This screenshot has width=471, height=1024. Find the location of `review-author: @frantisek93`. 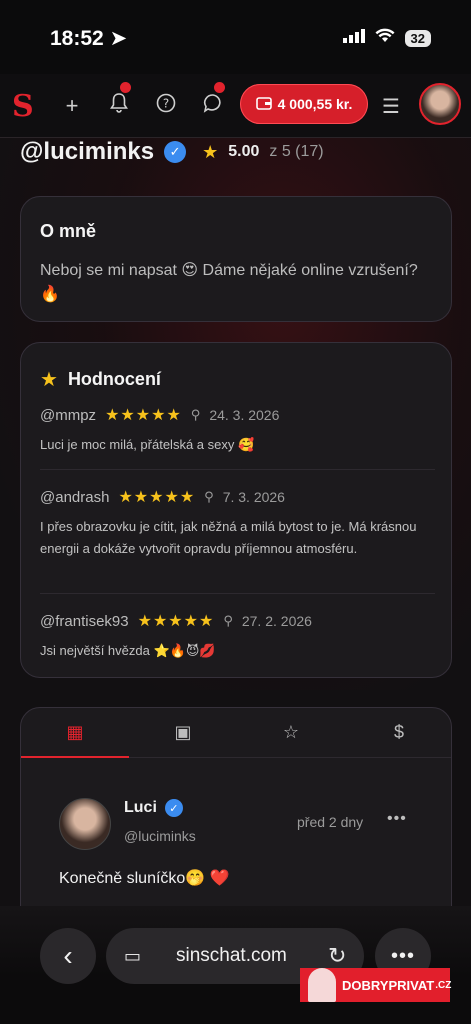

review-author: @frantisek93 is located at coordinates (84, 621).